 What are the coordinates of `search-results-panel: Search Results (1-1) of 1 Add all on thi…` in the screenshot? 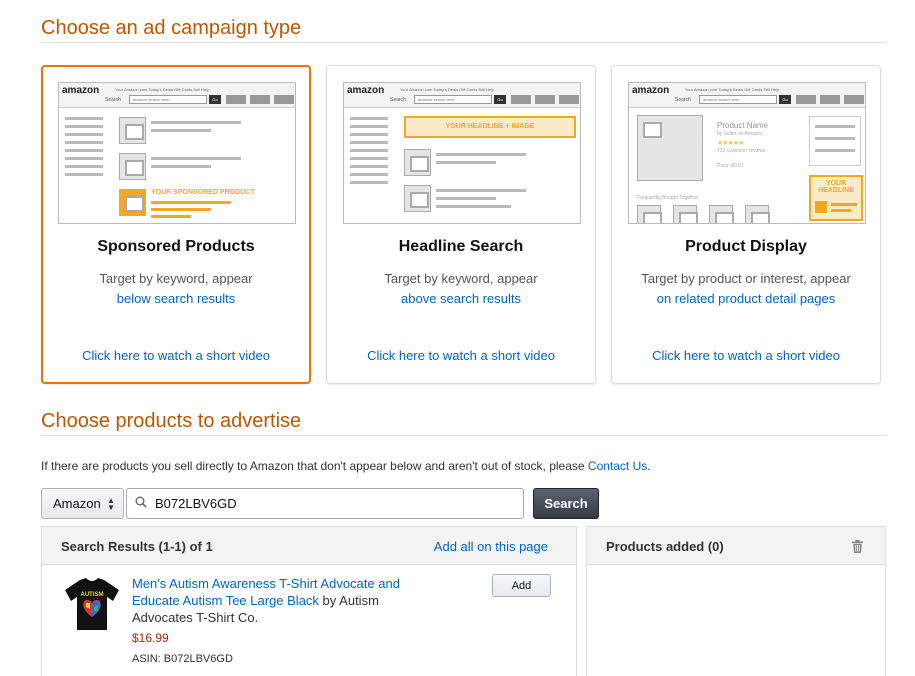 It's located at (309, 601).